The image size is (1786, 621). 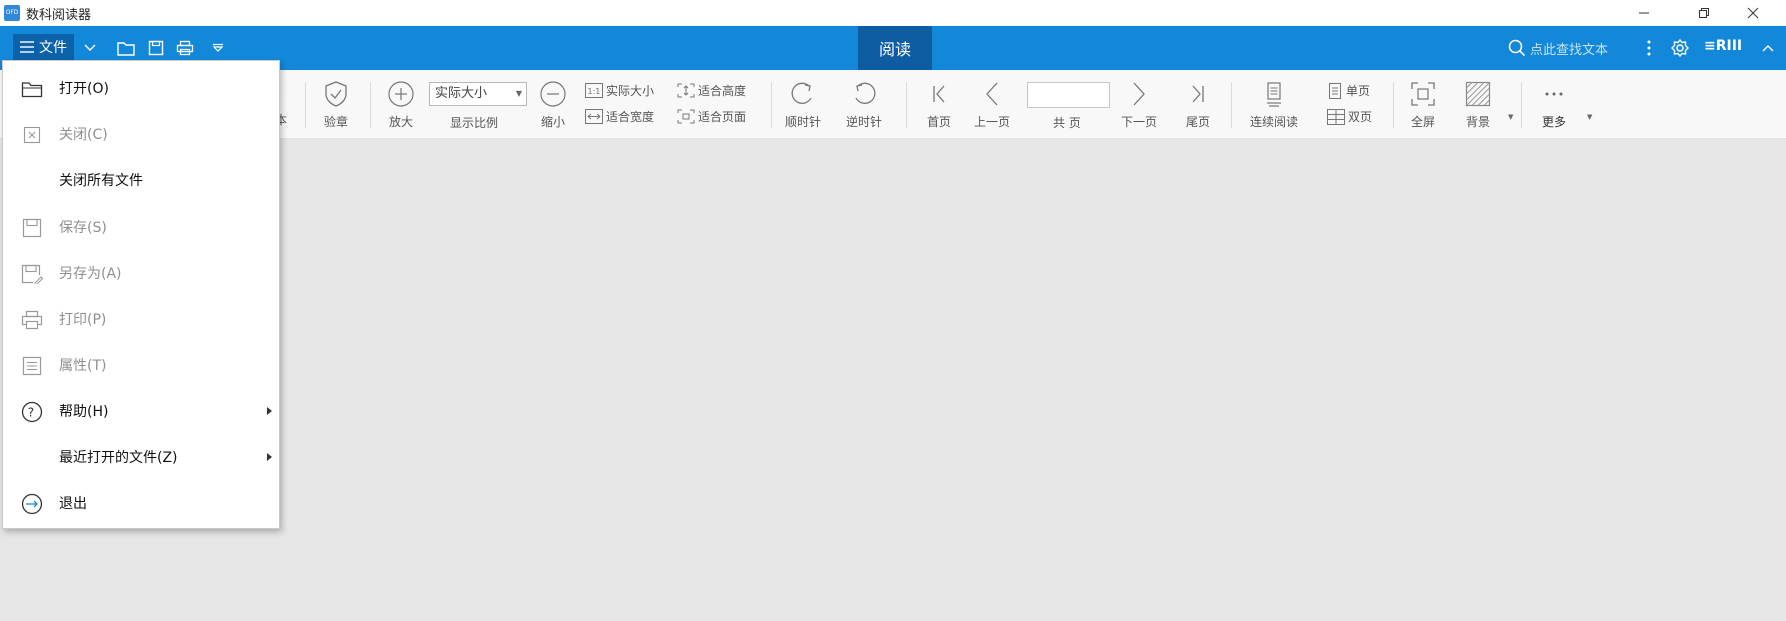 What do you see at coordinates (140, 88) in the screenshot?
I see `menu-item-open: 打开(O)` at bounding box center [140, 88].